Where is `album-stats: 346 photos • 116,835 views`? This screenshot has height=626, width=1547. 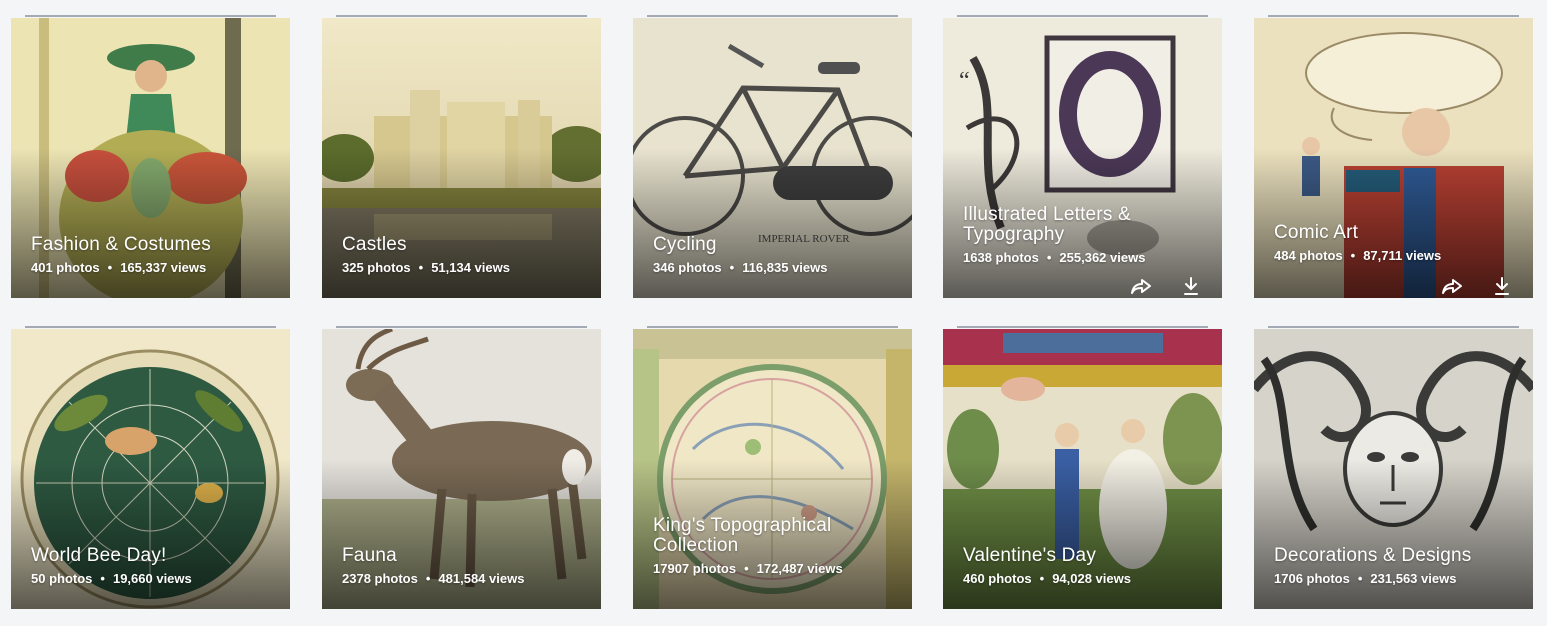
album-stats: 346 photos • 116,835 views is located at coordinates (774, 268).